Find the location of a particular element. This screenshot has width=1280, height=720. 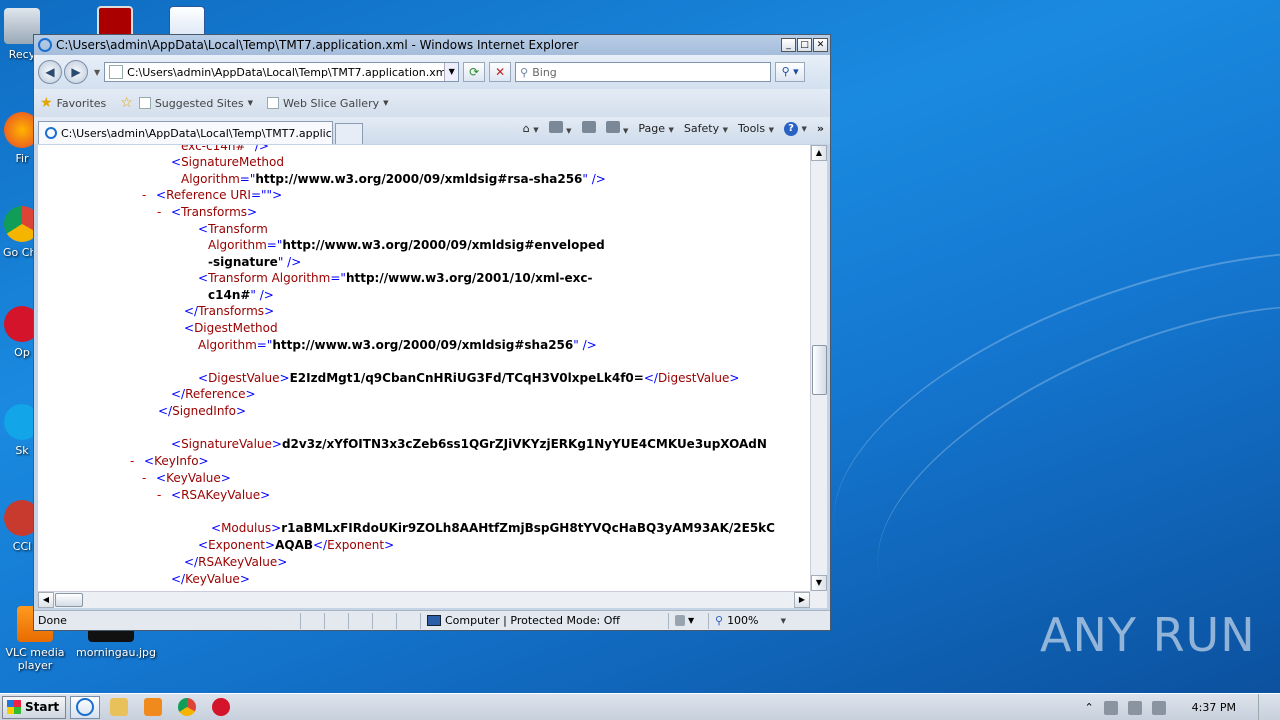

add-favorite-icon: ☆ is located at coordinates (126, 103).